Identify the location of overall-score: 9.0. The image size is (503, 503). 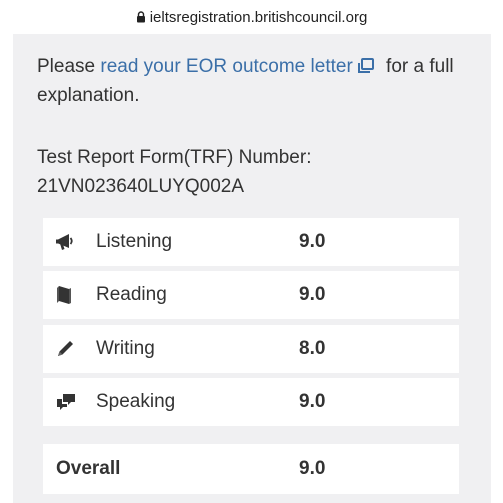
(312, 468).